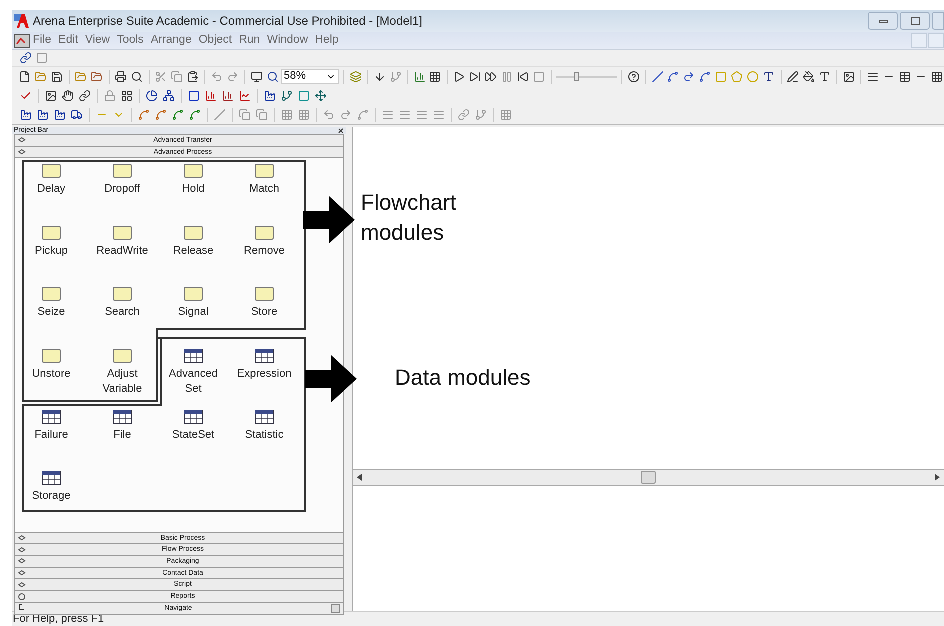 The width and height of the screenshot is (944, 626). Describe the element at coordinates (264, 257) in the screenshot. I see `module-item: Remove` at that location.